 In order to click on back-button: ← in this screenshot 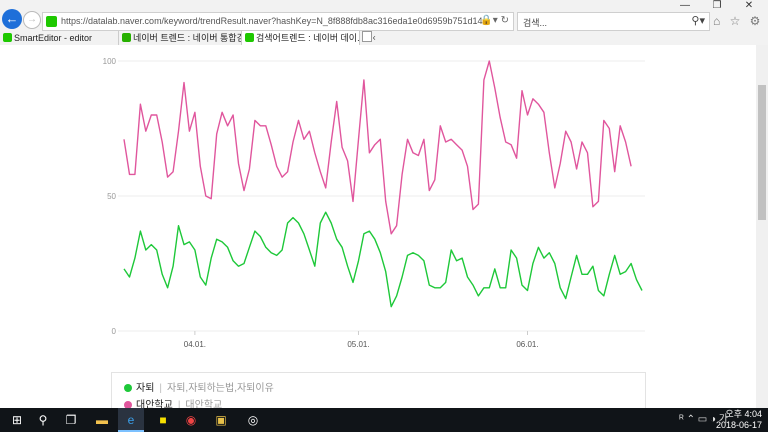, I will do `click(12, 19)`.